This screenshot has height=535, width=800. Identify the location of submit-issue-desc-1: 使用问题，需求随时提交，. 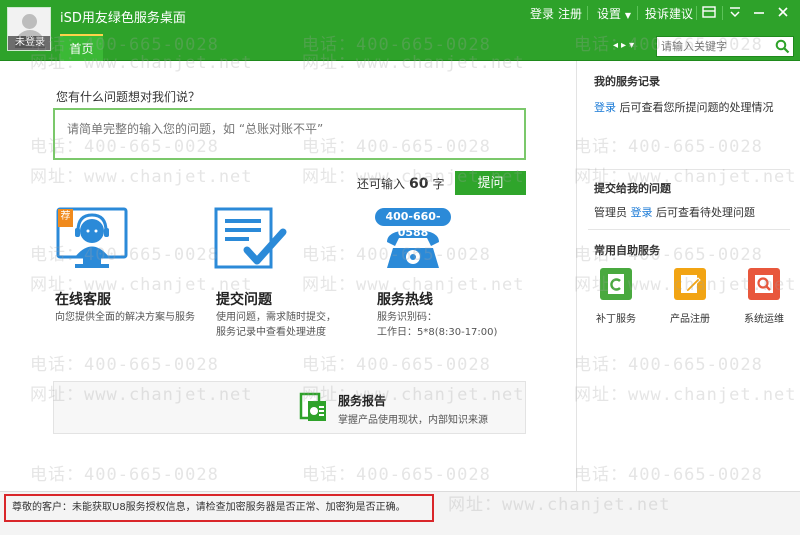
(276, 317).